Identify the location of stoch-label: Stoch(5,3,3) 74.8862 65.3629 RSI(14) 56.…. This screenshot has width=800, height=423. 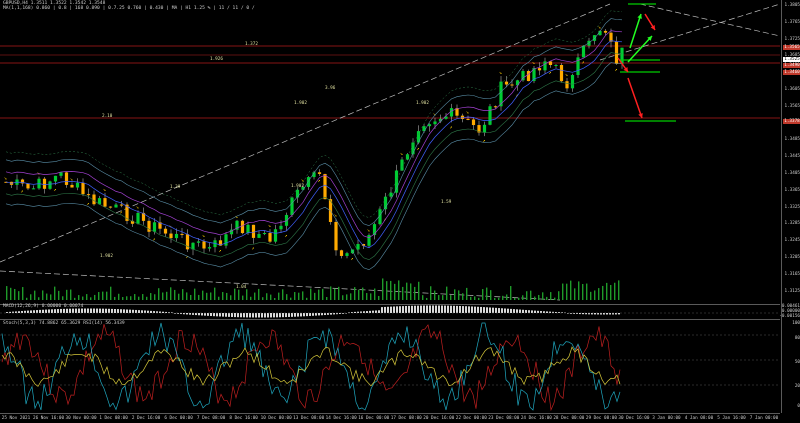
(64, 323).